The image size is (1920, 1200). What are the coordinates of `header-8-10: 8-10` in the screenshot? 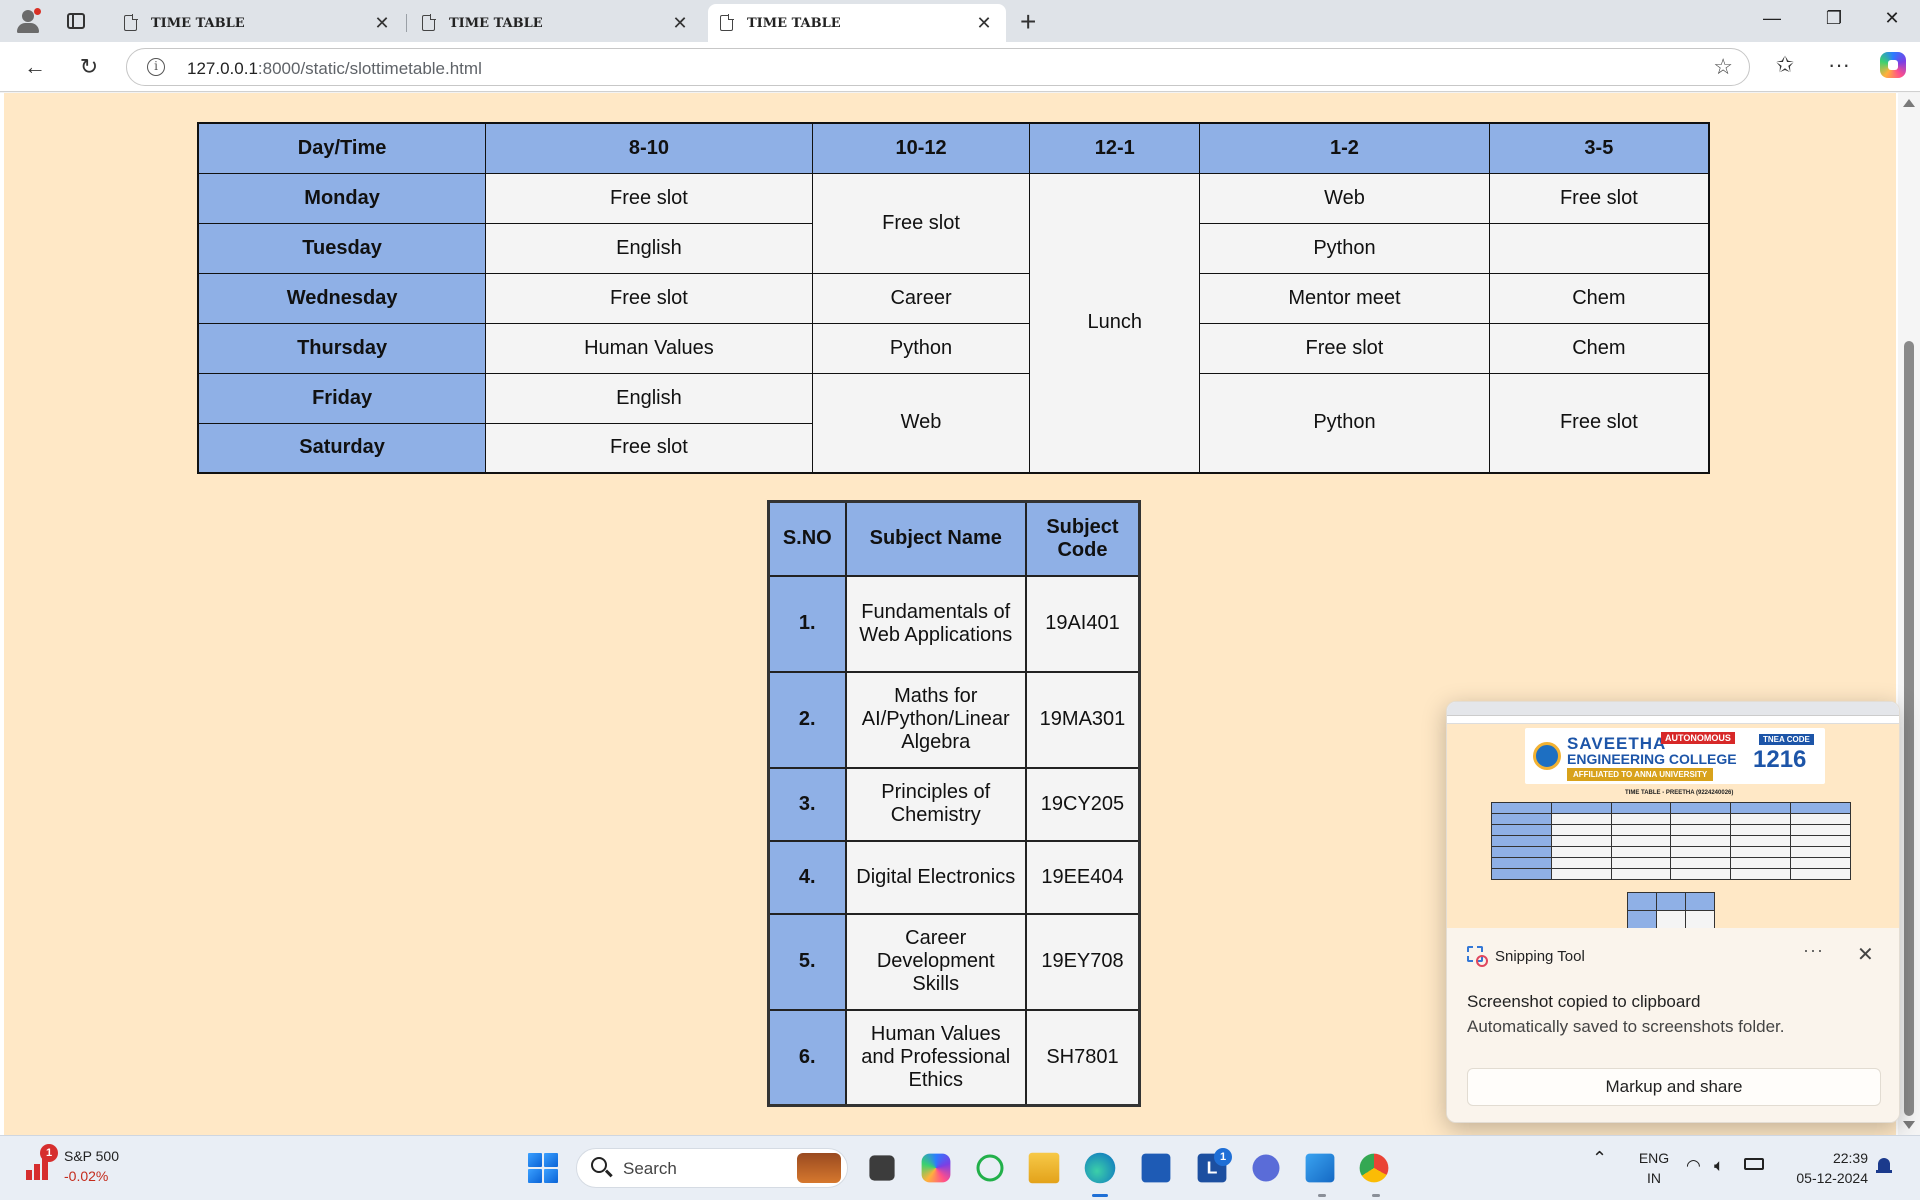 It's located at (649, 148).